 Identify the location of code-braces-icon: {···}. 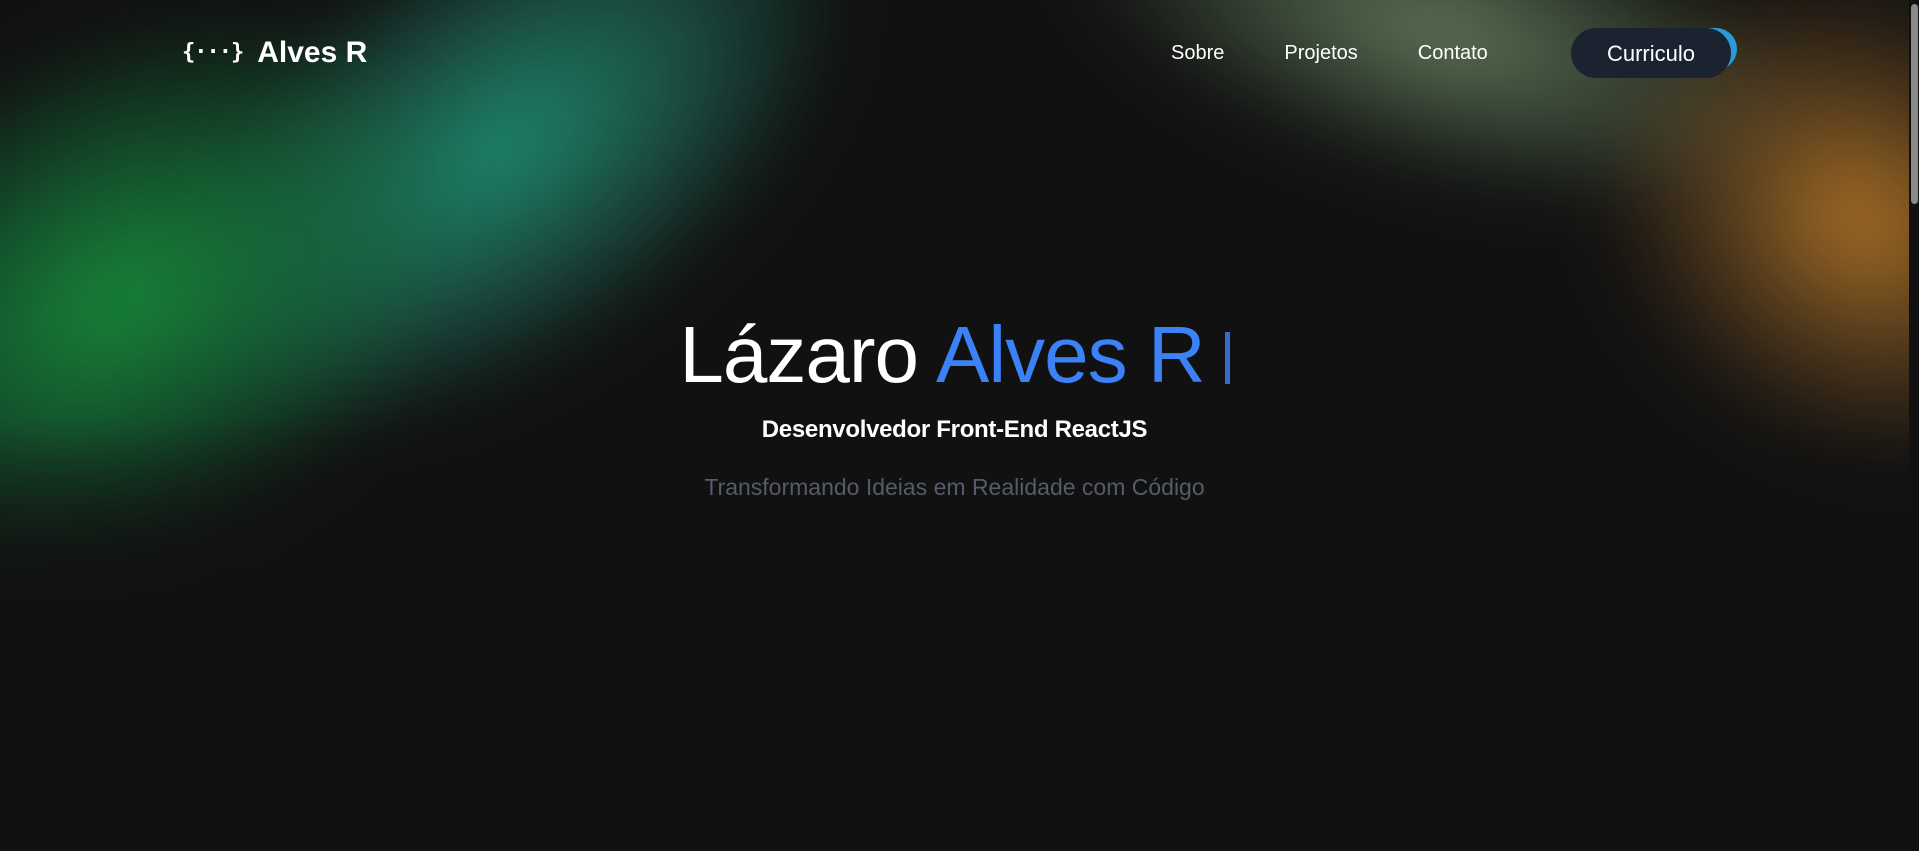
(213, 52).